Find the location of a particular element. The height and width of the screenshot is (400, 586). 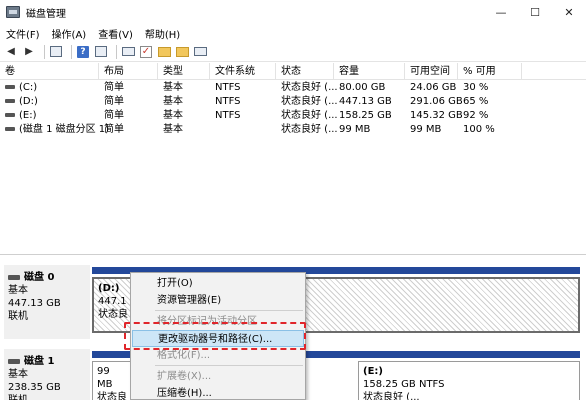

column-header-type: 类型 is located at coordinates (184, 71).